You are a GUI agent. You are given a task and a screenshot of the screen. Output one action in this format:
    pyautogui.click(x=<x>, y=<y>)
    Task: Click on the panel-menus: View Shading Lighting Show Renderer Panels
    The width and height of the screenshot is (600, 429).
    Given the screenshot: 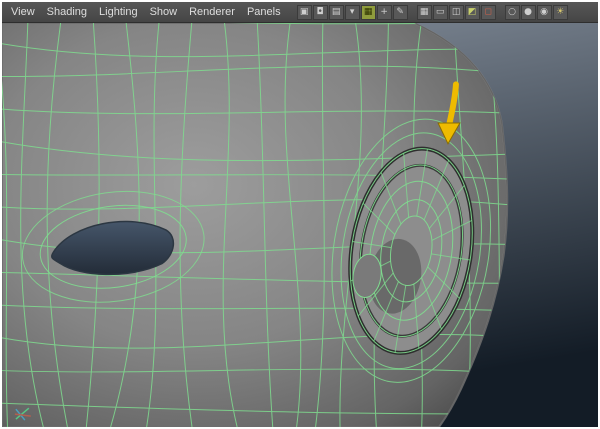 What is the action you would take?
    pyautogui.click(x=146, y=12)
    